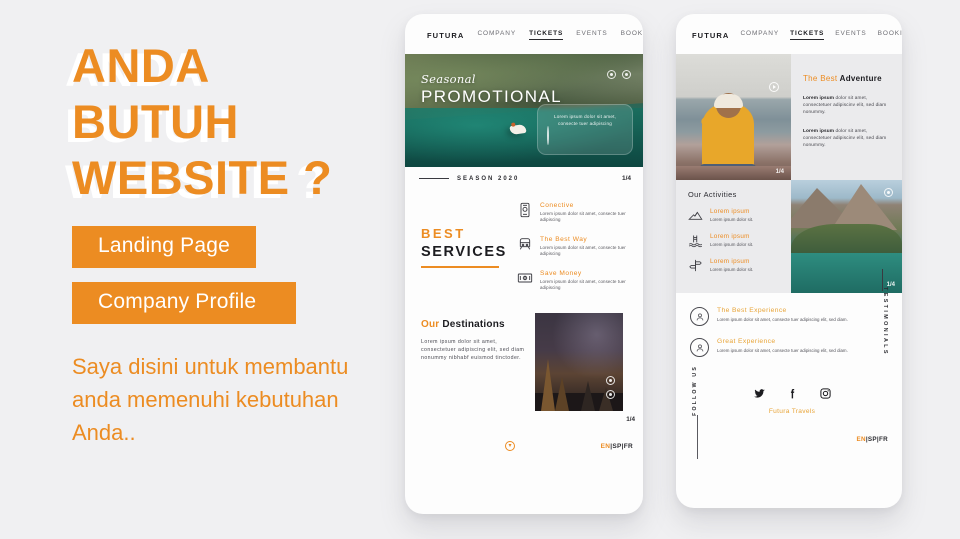  What do you see at coordinates (233, 67) in the screenshot?
I see `headline-line-1: ANDA ANDA` at bounding box center [233, 67].